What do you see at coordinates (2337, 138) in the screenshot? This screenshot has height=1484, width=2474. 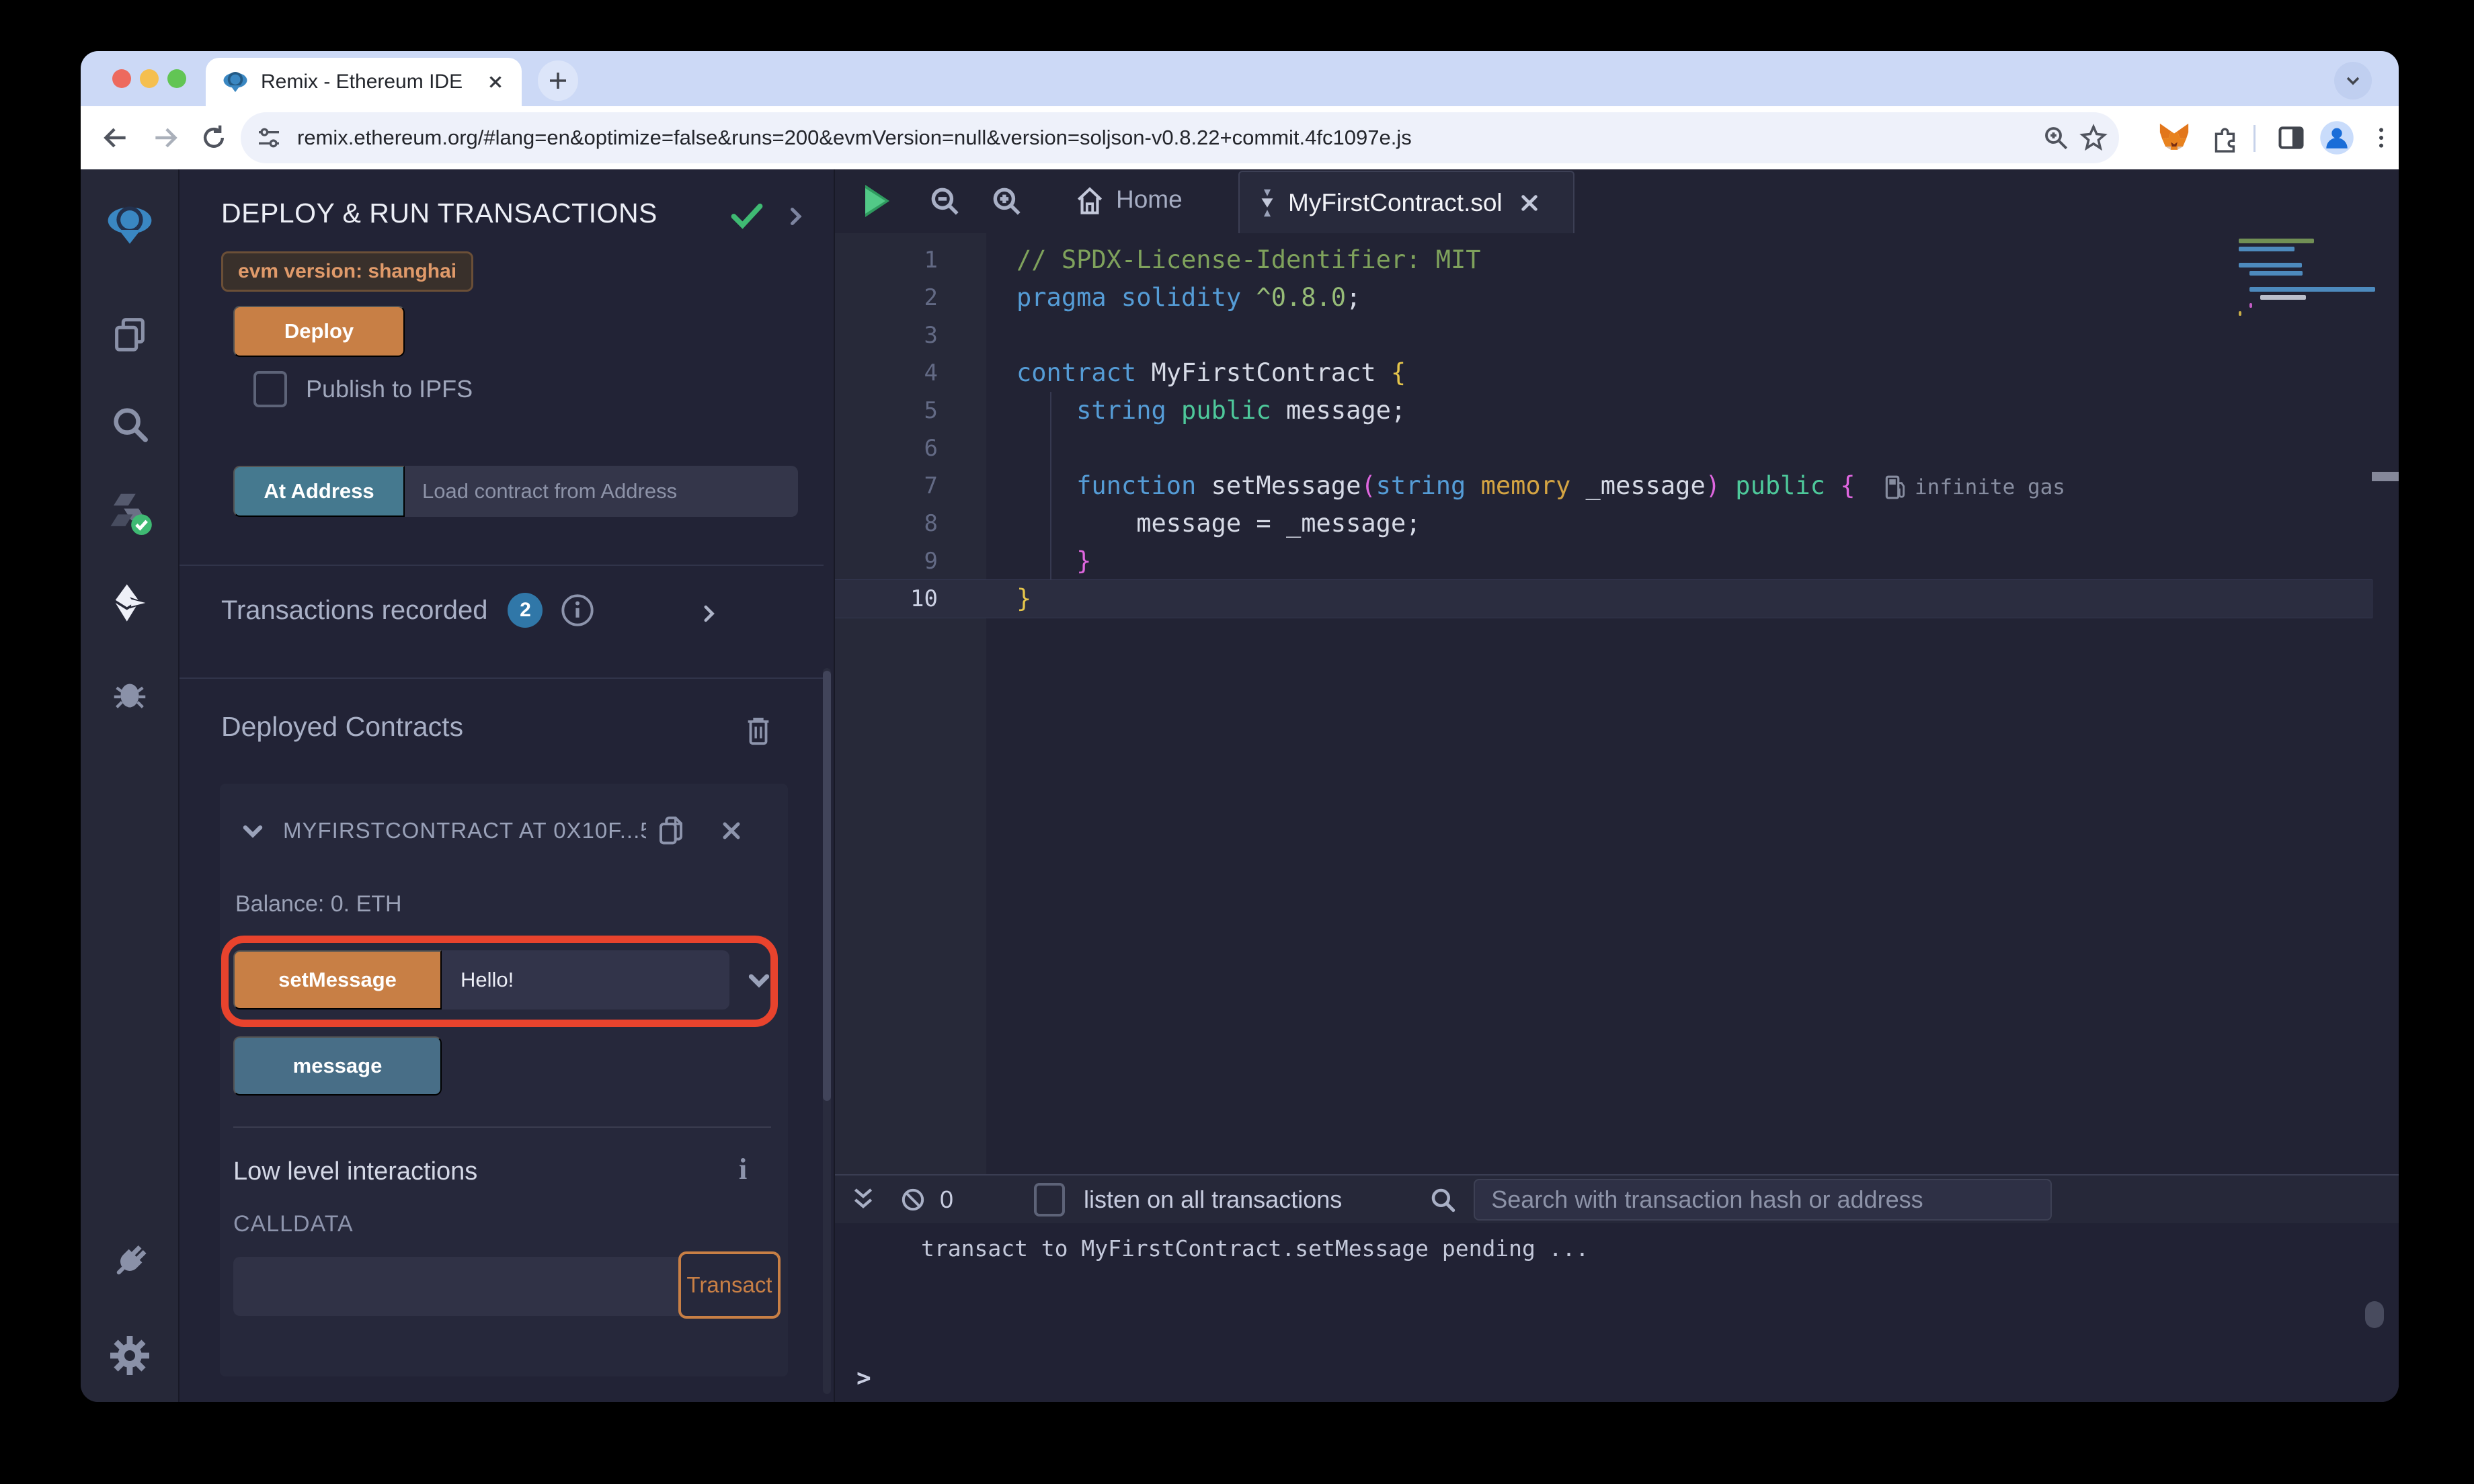 I see `profile-avatar` at bounding box center [2337, 138].